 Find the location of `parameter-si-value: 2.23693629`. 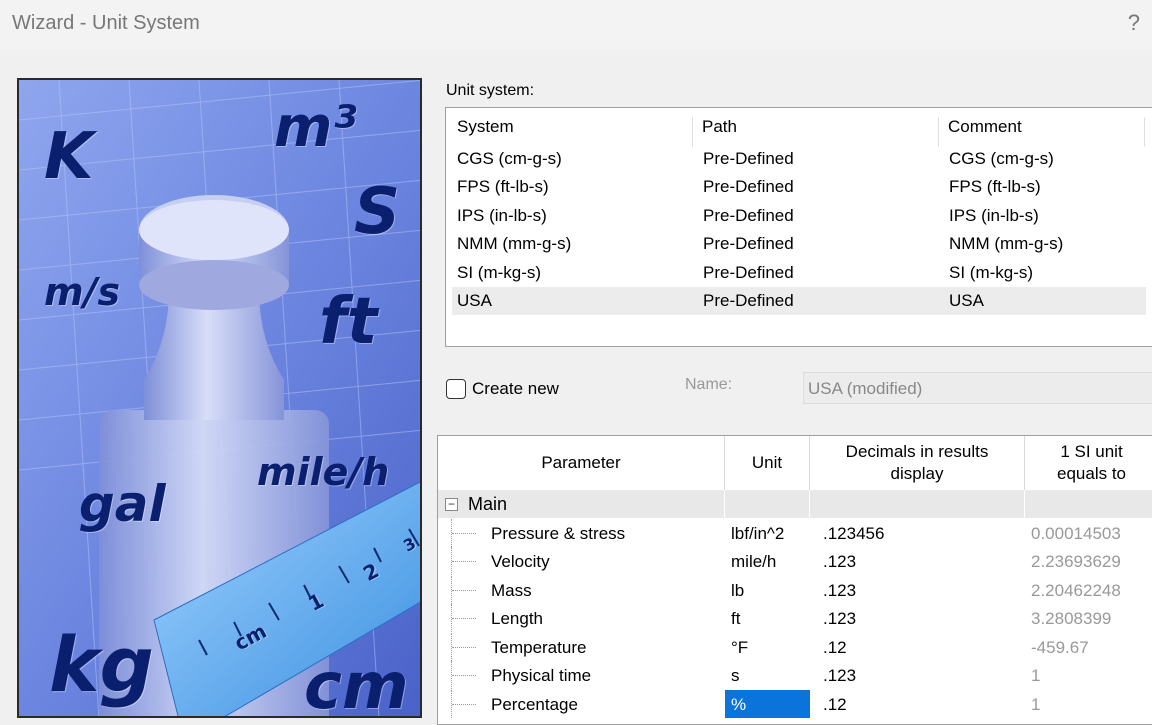

parameter-si-value: 2.23693629 is located at coordinates (1076, 561).